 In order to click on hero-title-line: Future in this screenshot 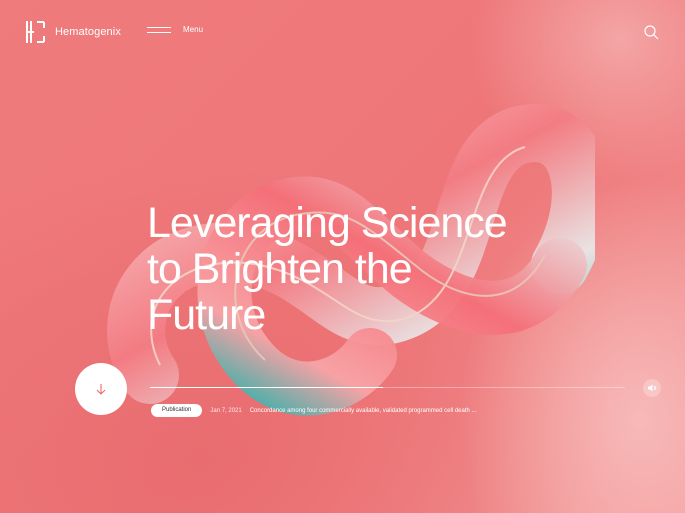, I will do `click(206, 315)`.